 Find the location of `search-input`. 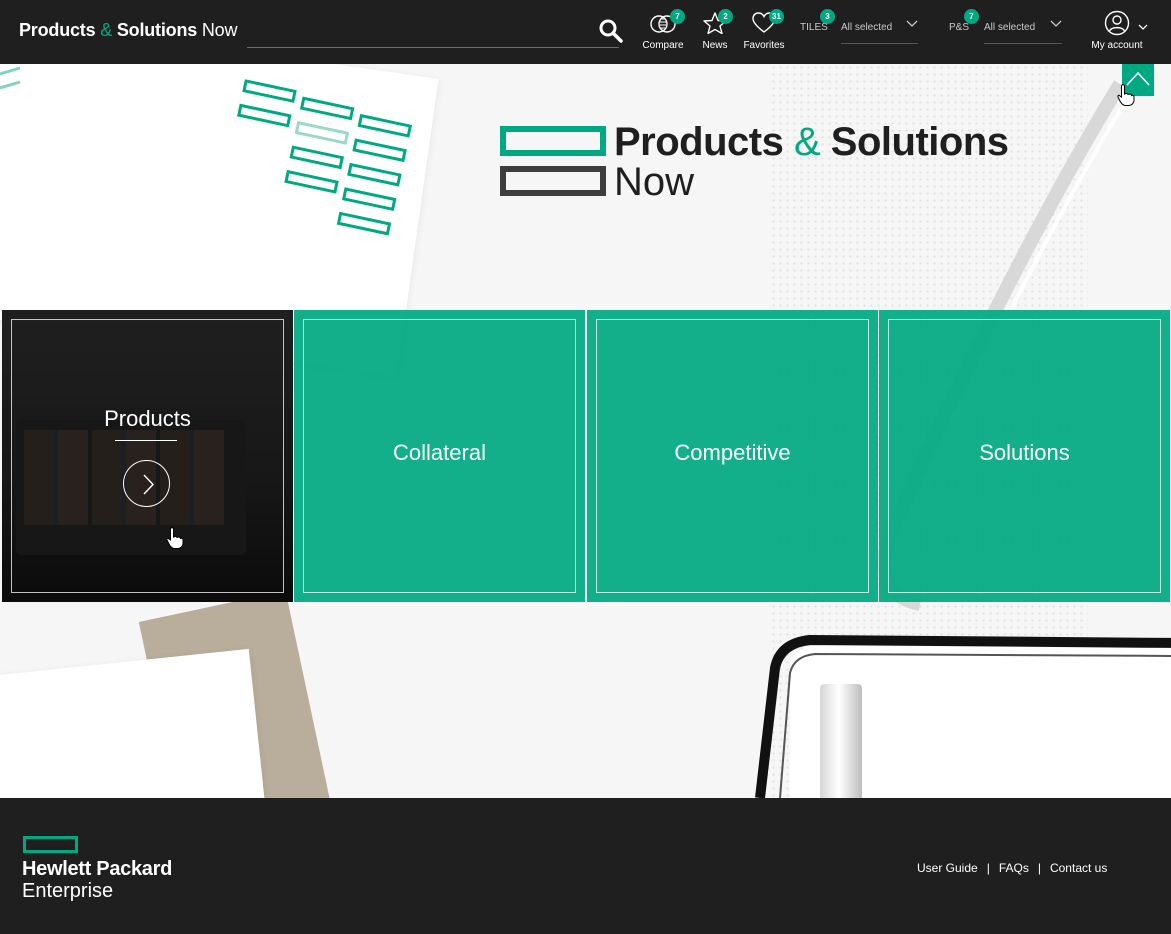

search-input is located at coordinates (433, 47).